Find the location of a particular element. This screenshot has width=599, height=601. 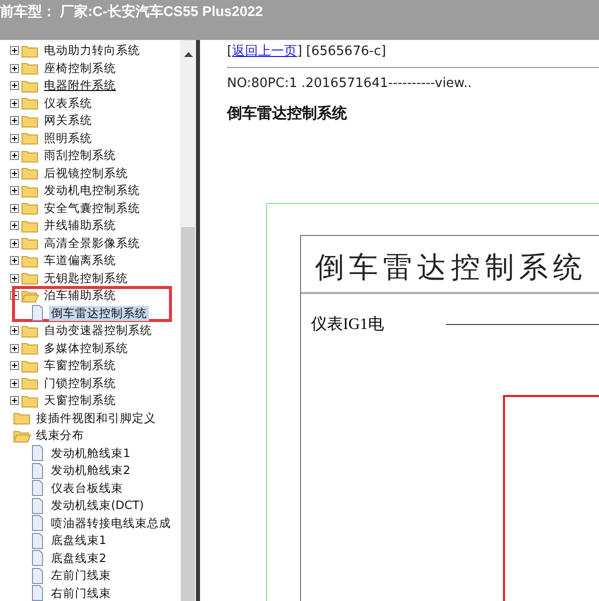

window-title: 前车型： 厂家:C-长安汽车CS55 Plus2022 is located at coordinates (131, 12).